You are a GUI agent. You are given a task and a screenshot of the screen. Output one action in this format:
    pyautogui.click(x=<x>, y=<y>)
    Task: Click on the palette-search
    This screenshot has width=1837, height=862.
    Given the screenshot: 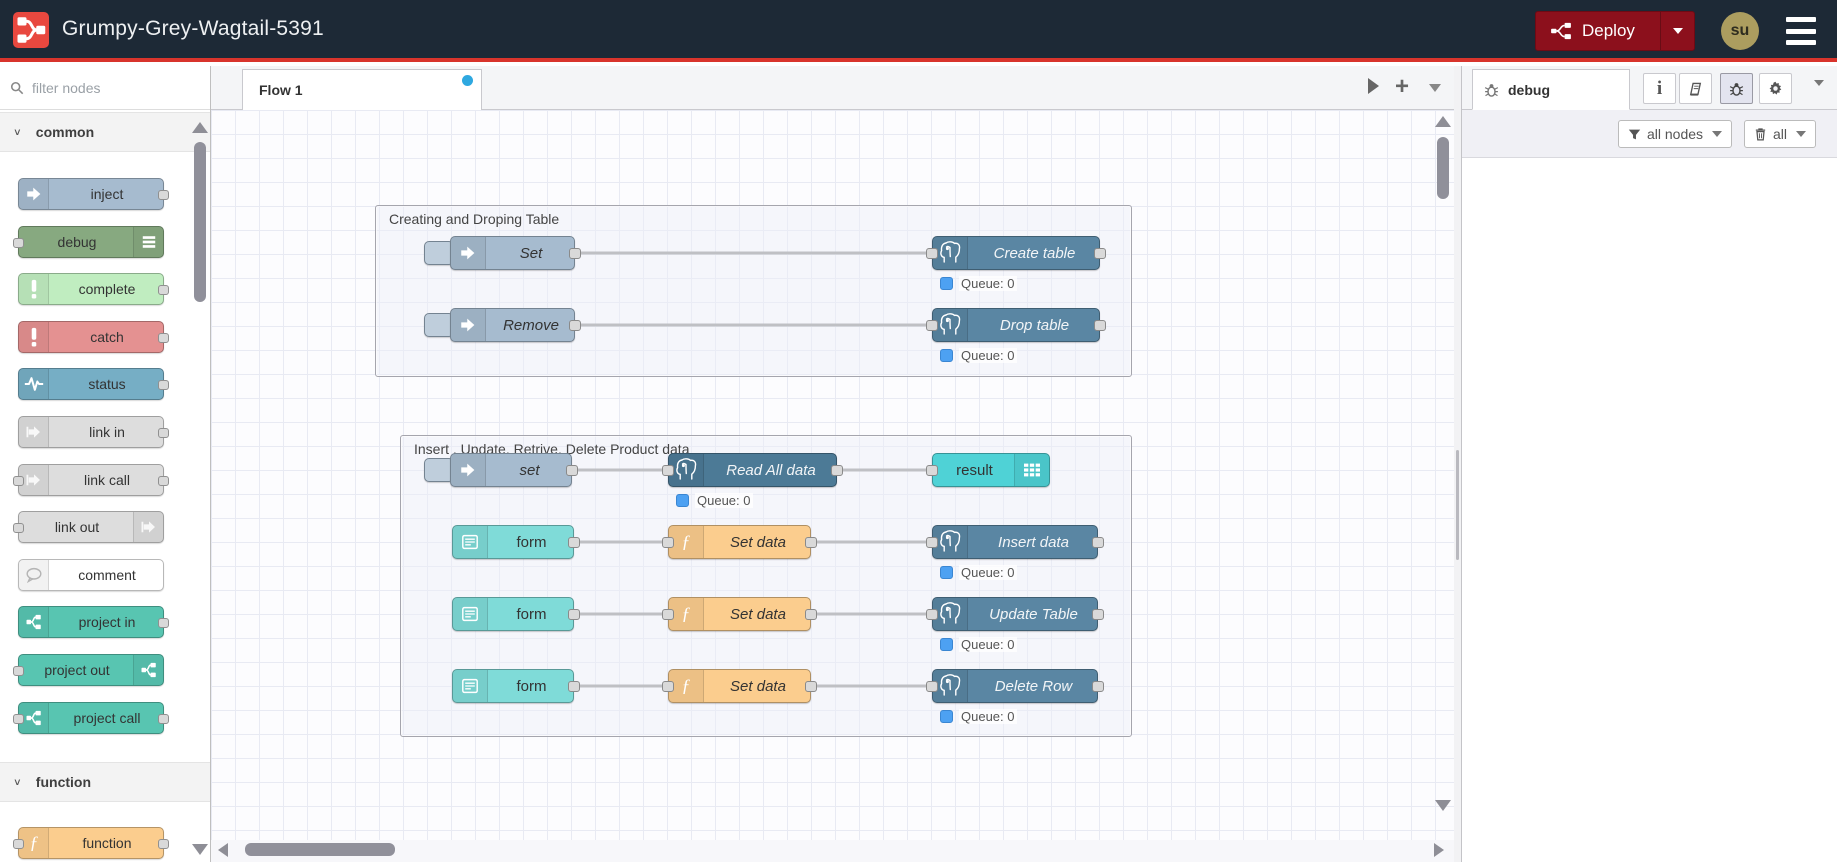 What is the action you would take?
    pyautogui.click(x=105, y=88)
    